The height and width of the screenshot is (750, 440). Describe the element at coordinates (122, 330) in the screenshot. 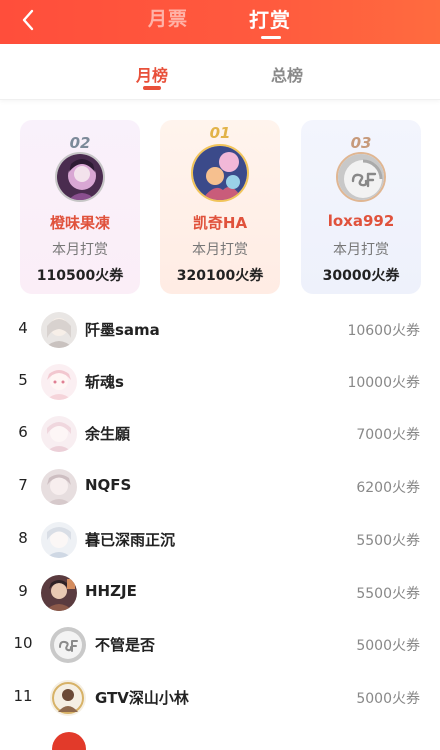

I see `username: 阡墨sama` at that location.